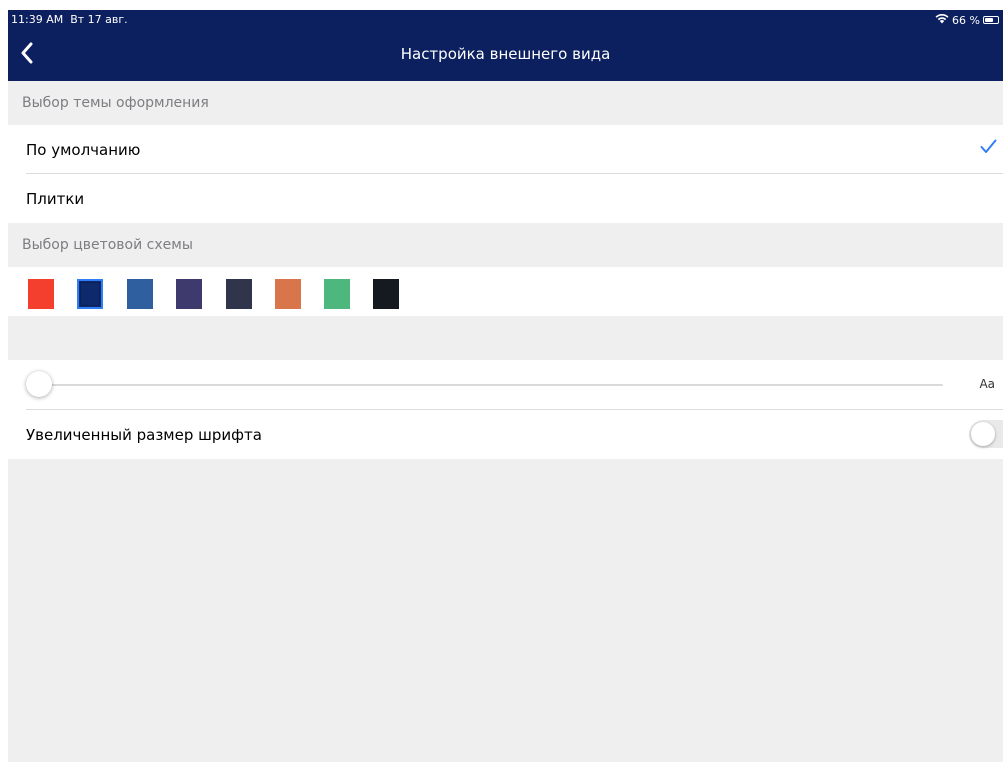 This screenshot has width=1003, height=762. I want to click on large-font-label: Увеличенный размер шрифта, so click(144, 434).